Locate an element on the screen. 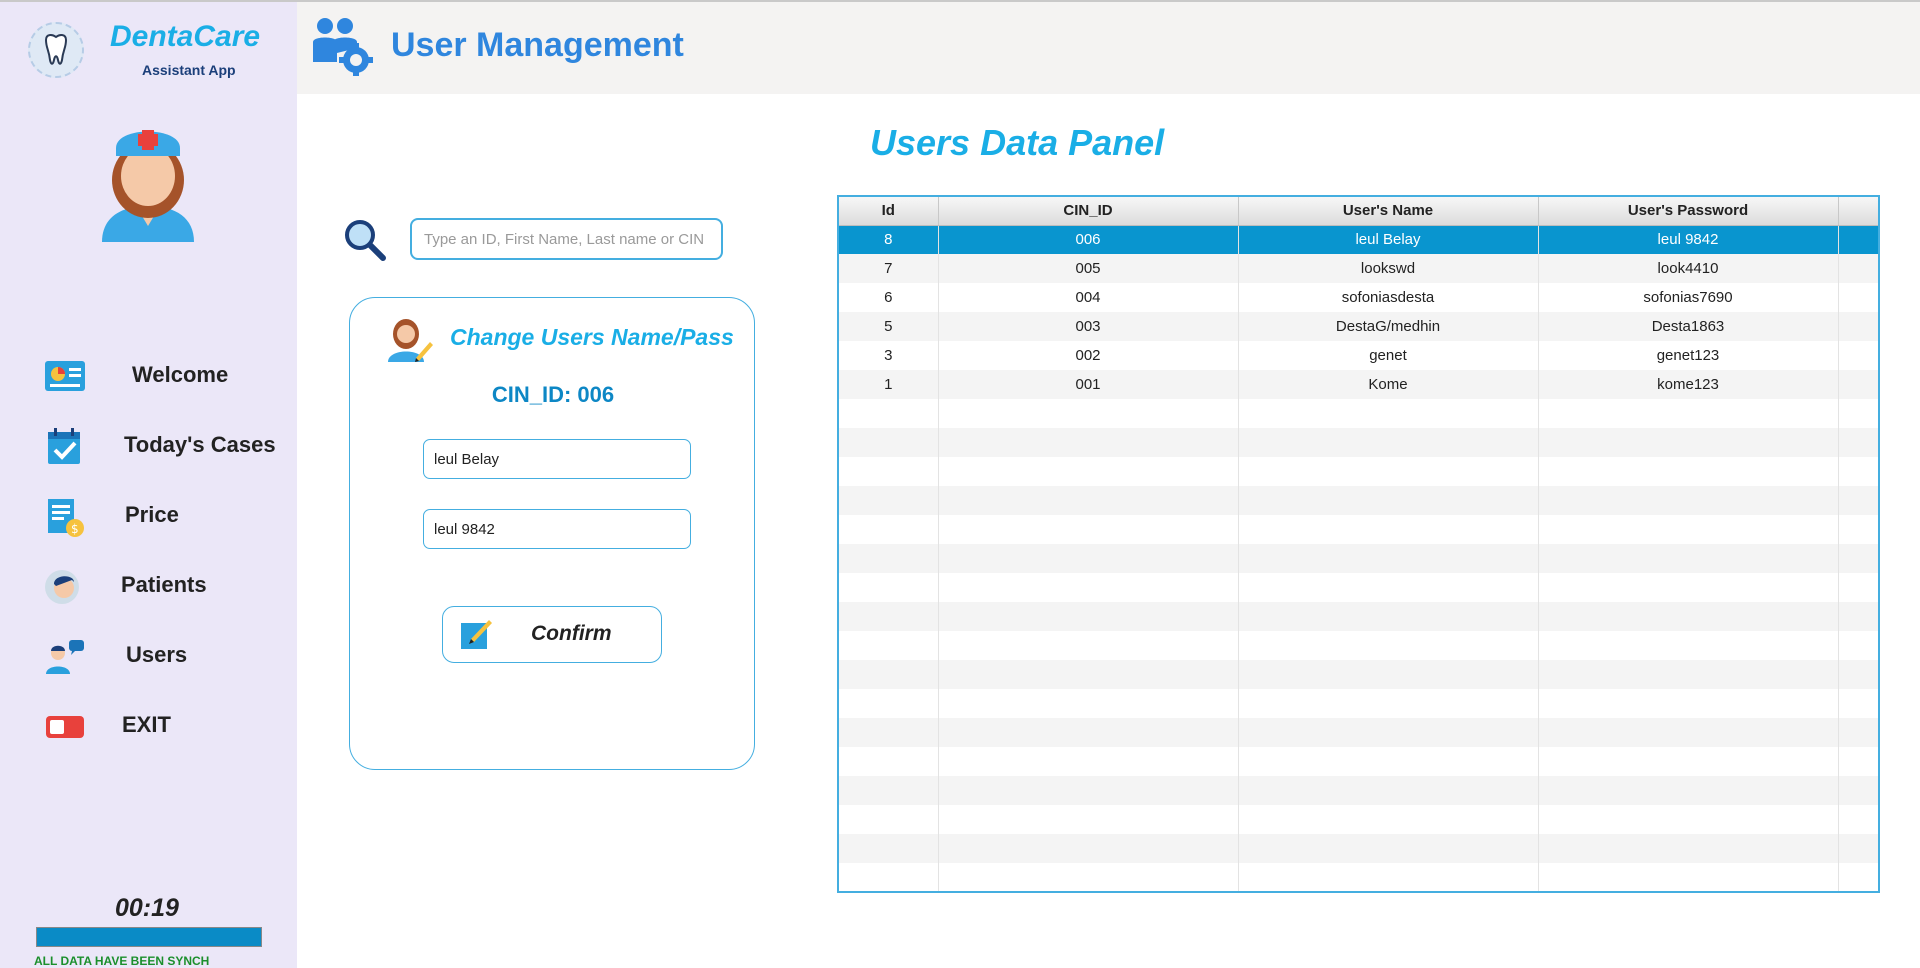  table-cell: leul Belay is located at coordinates (1388, 239).